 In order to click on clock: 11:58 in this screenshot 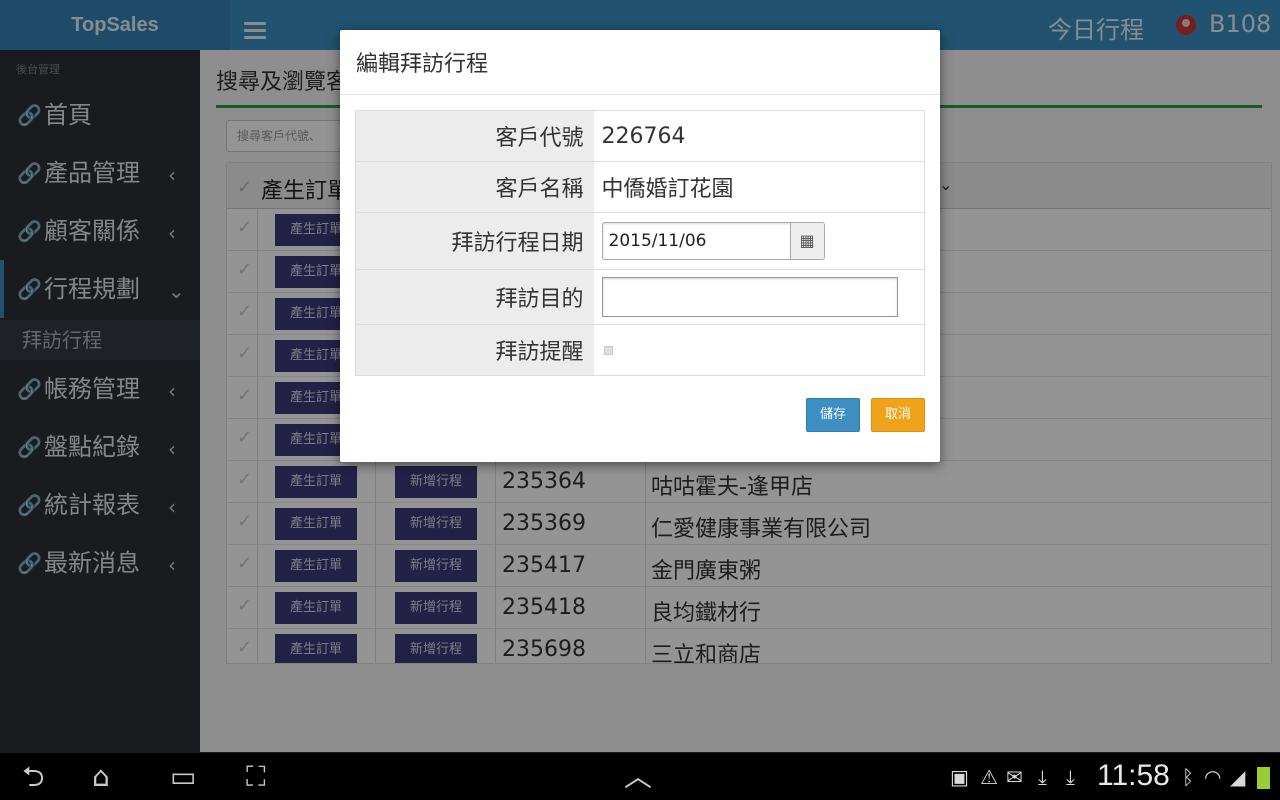, I will do `click(1133, 775)`.